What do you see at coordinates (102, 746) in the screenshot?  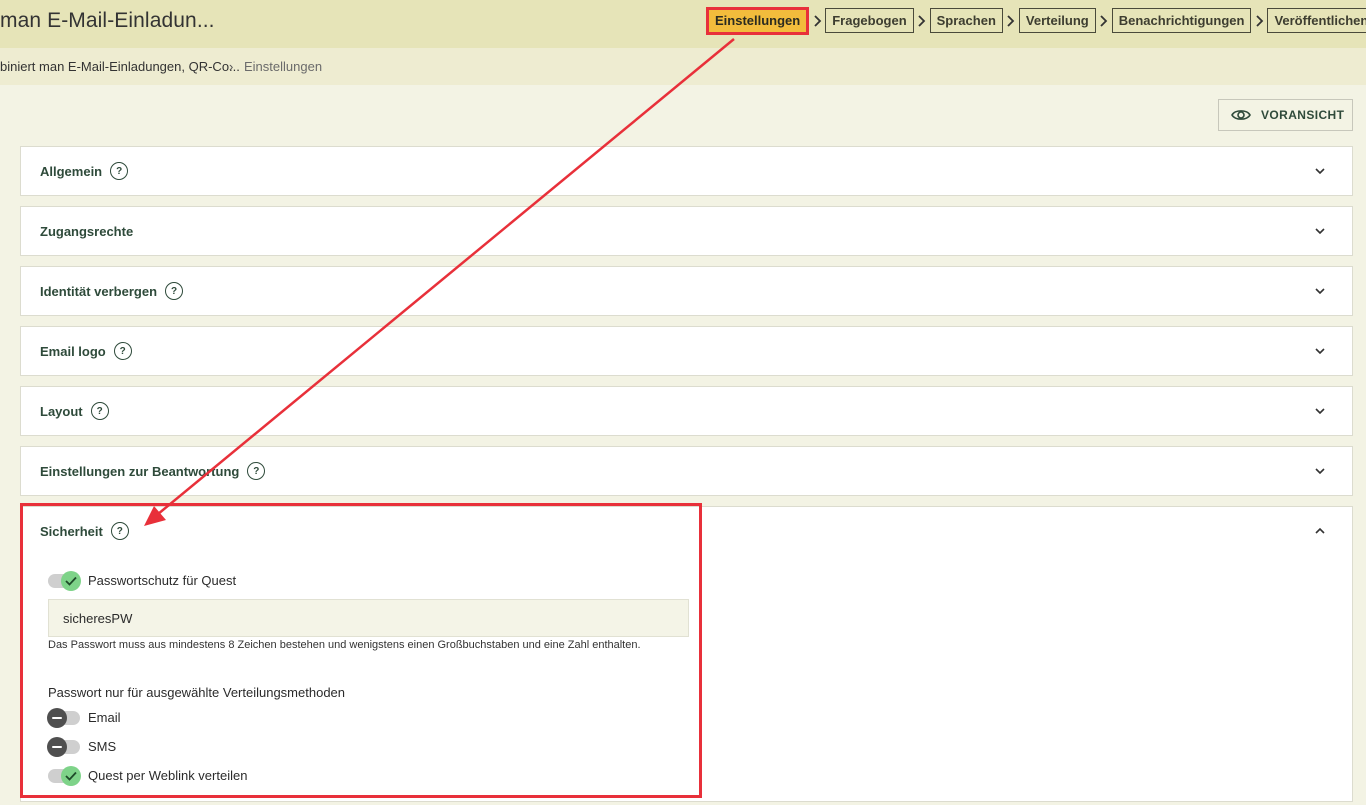 I see `method-label: SMS` at bounding box center [102, 746].